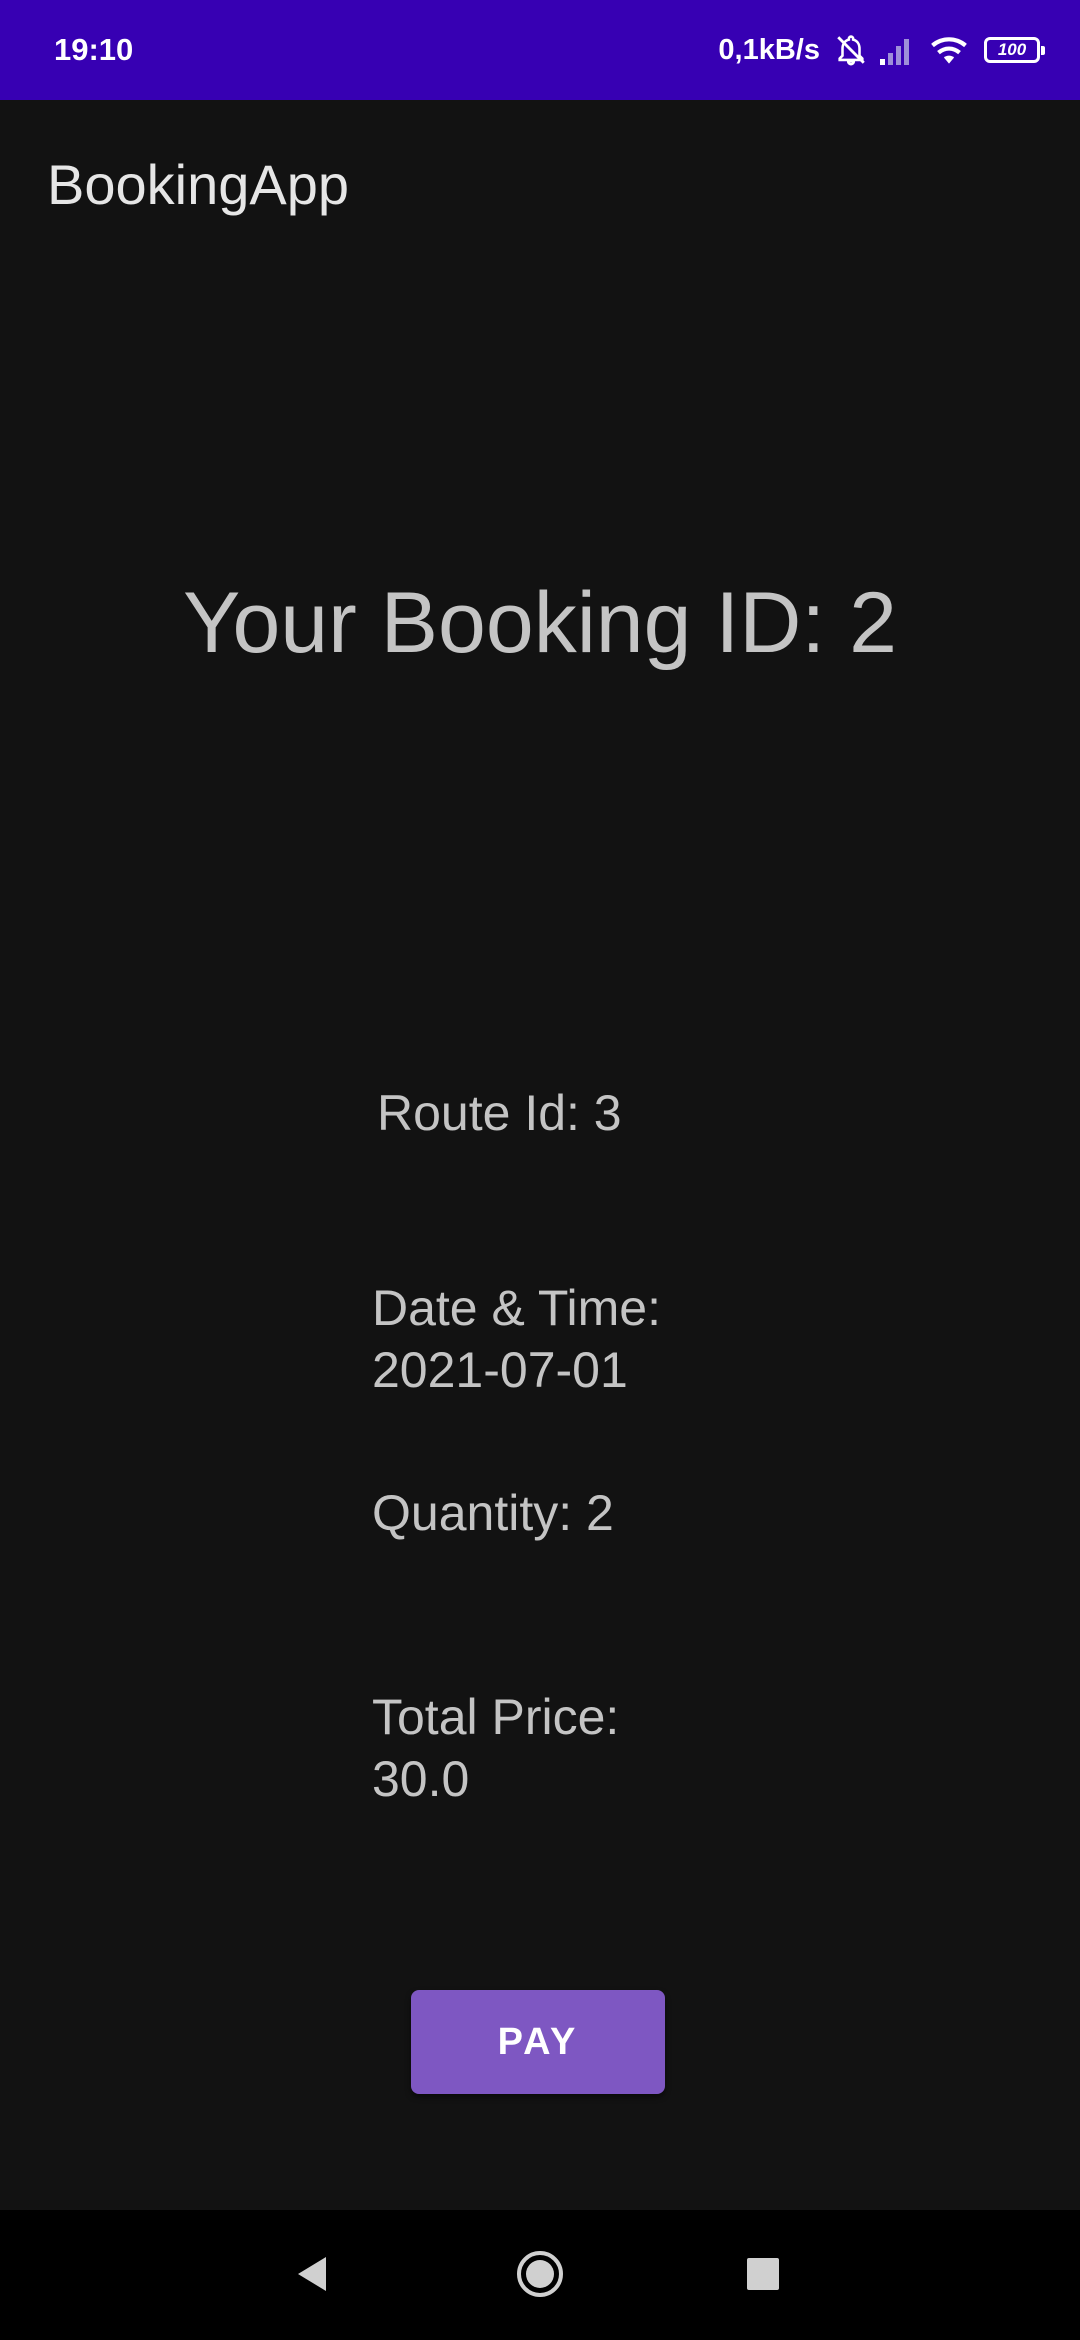  Describe the element at coordinates (496, 1717) in the screenshot. I see `total-price-label: Total Price:` at that location.